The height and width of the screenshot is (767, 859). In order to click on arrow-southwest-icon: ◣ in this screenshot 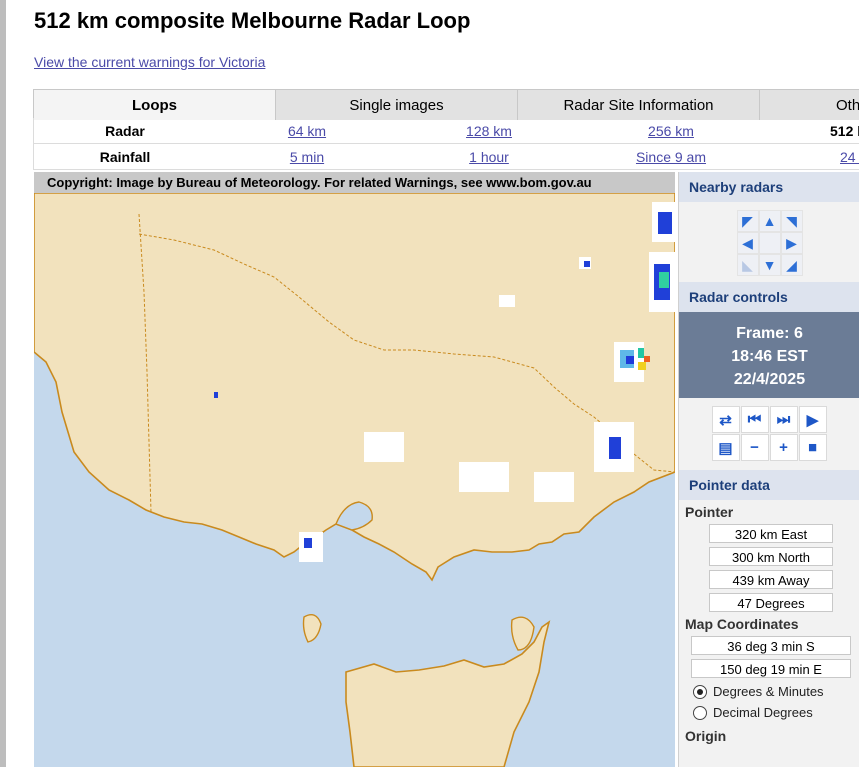, I will do `click(747, 265)`.